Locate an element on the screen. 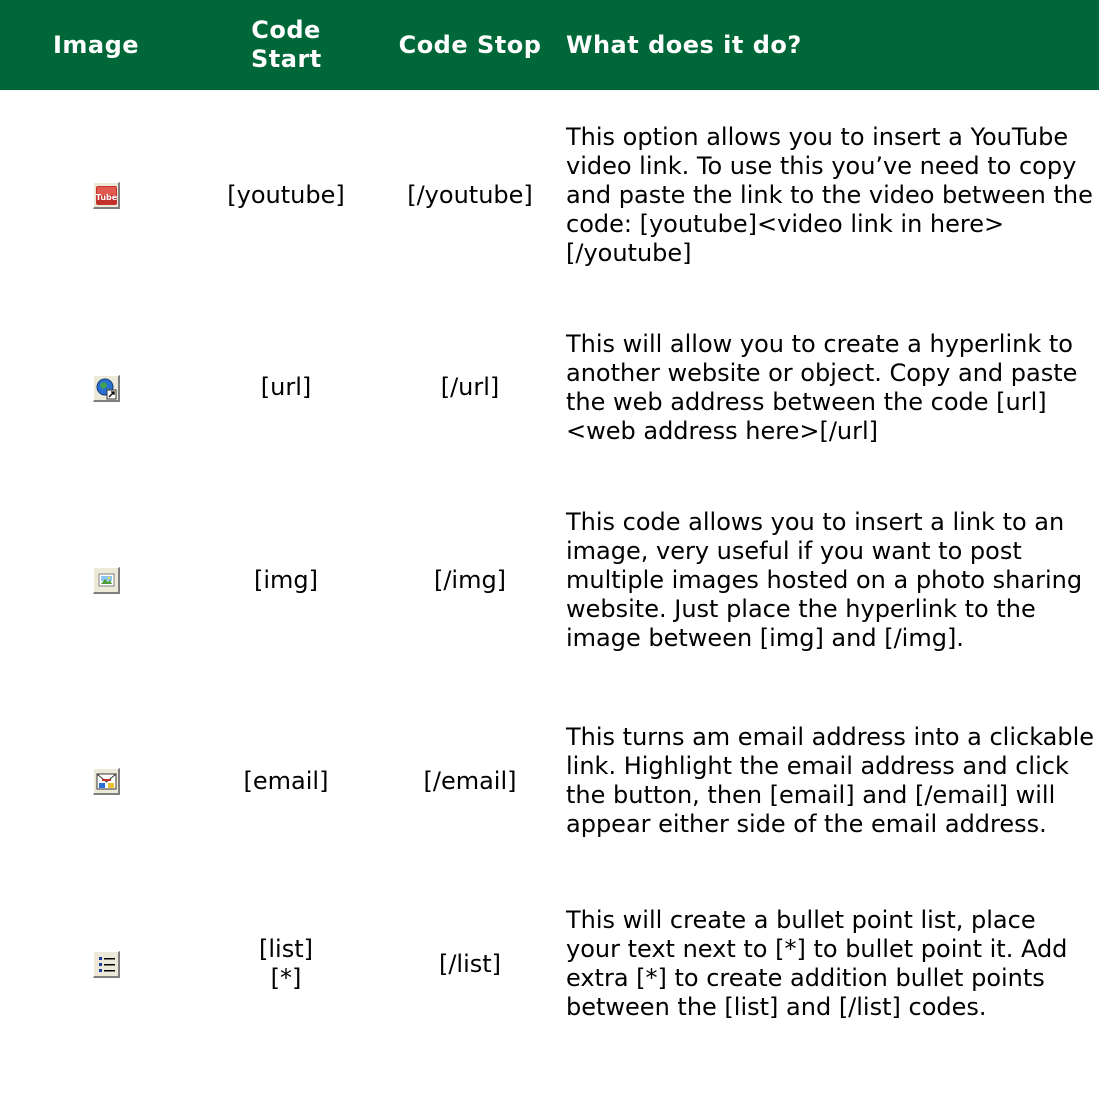 This screenshot has height=1093, width=1099. youtube-button: Tube is located at coordinates (106, 195).